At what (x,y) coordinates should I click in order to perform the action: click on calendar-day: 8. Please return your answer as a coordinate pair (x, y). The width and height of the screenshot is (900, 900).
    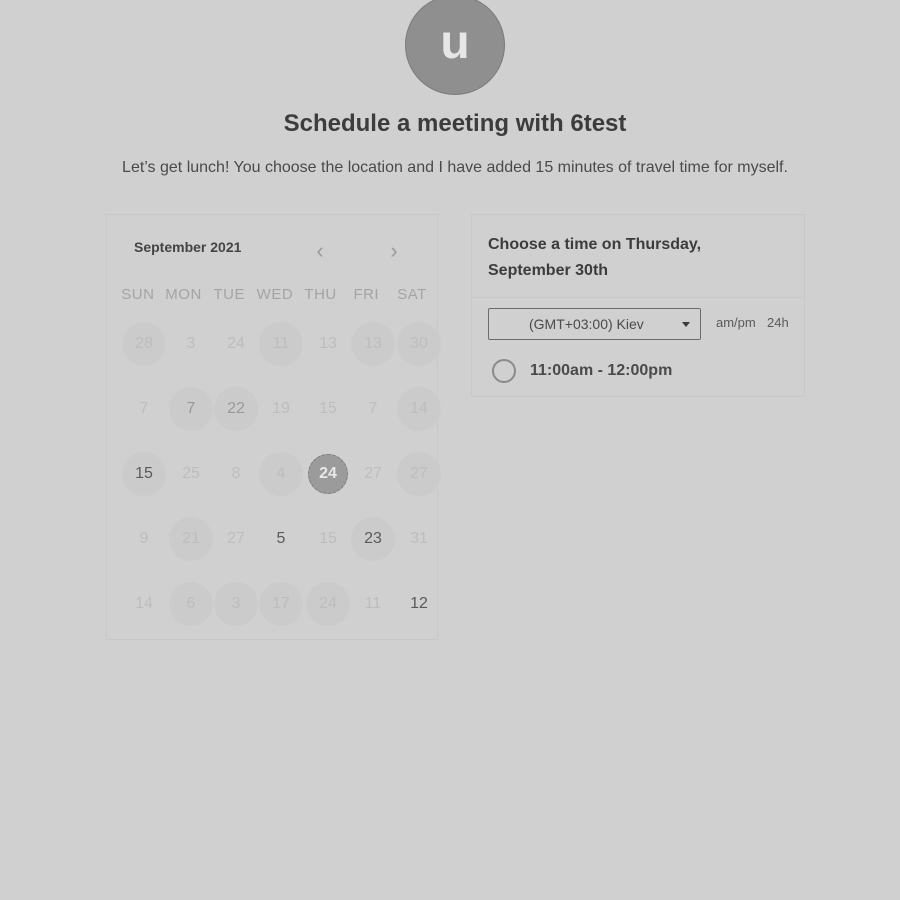
    Looking at the image, I should click on (236, 474).